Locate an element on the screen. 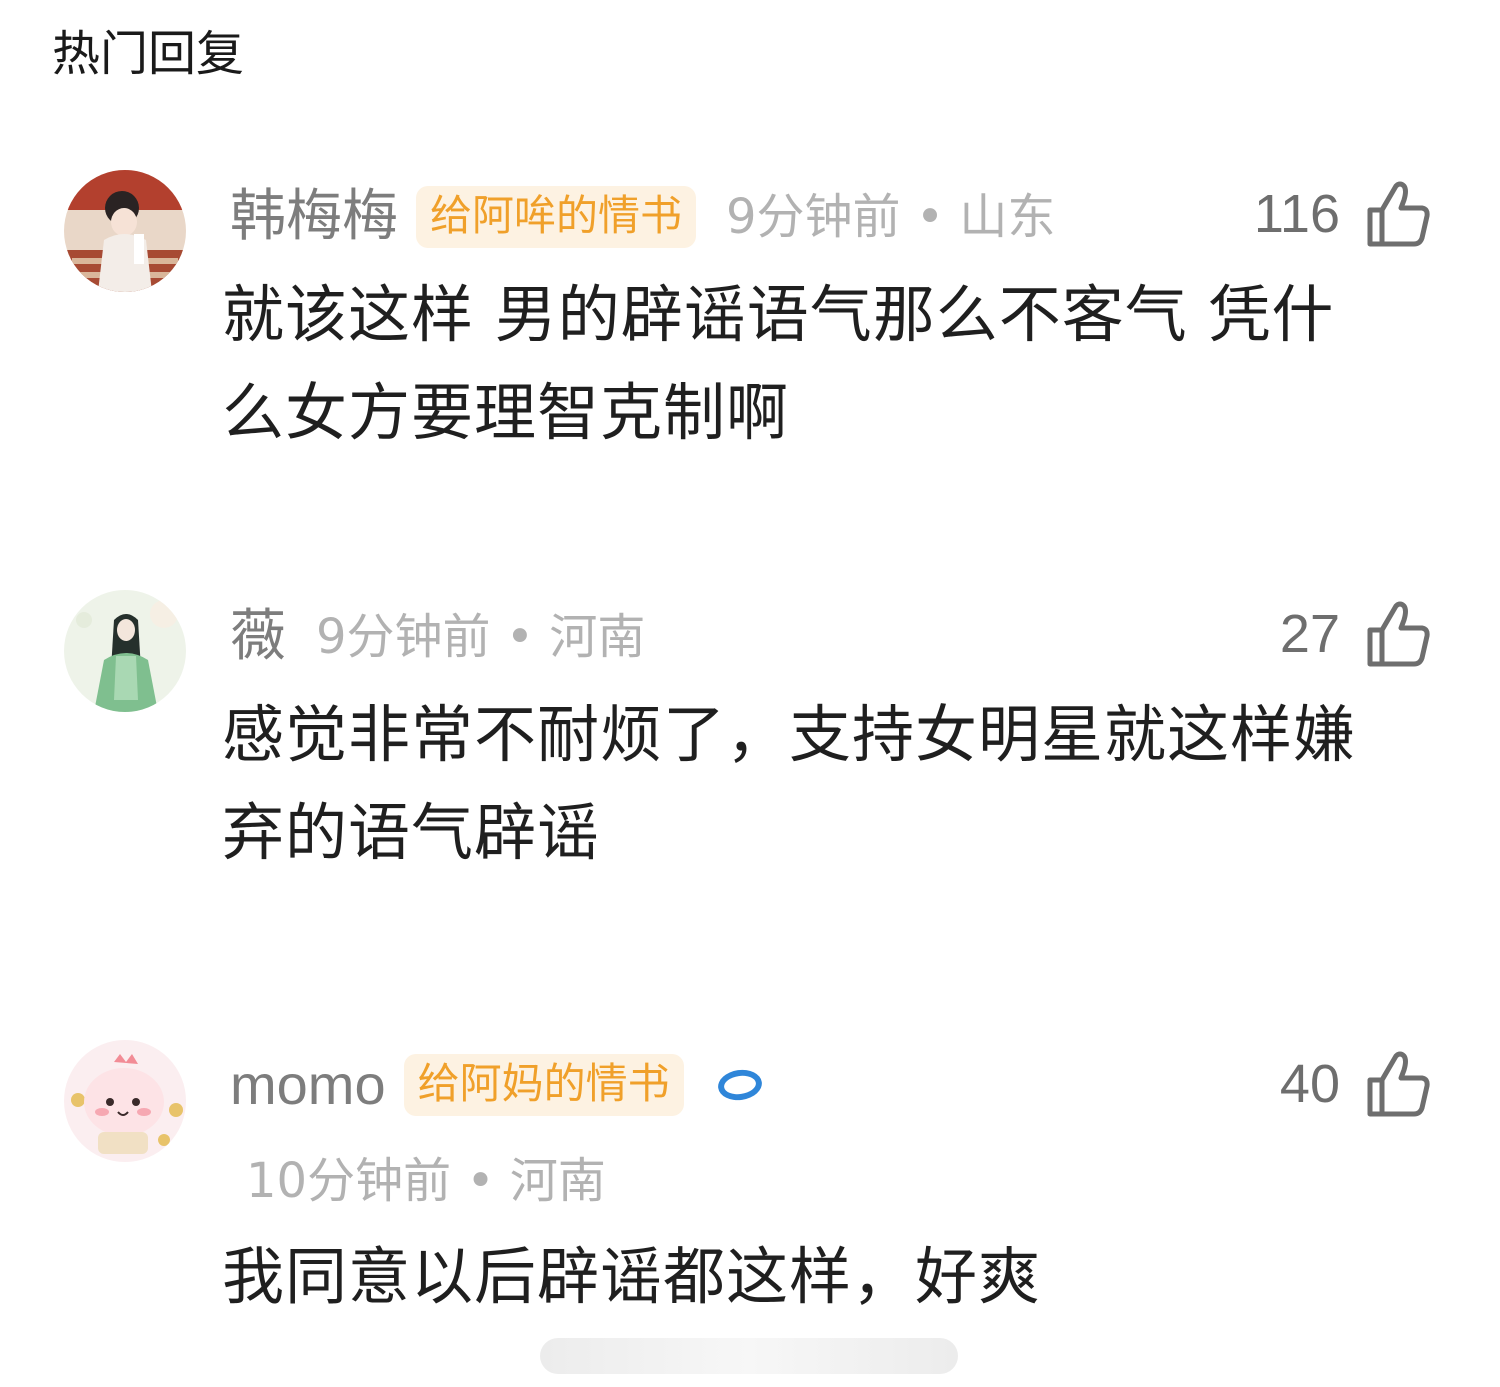 This screenshot has height=1387, width=1500. like-button: 40 is located at coordinates (1355, 1084).